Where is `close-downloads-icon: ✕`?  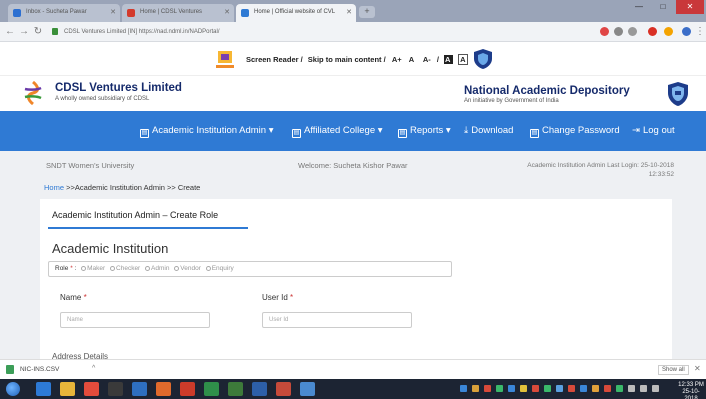 close-downloads-icon: ✕ is located at coordinates (697, 368).